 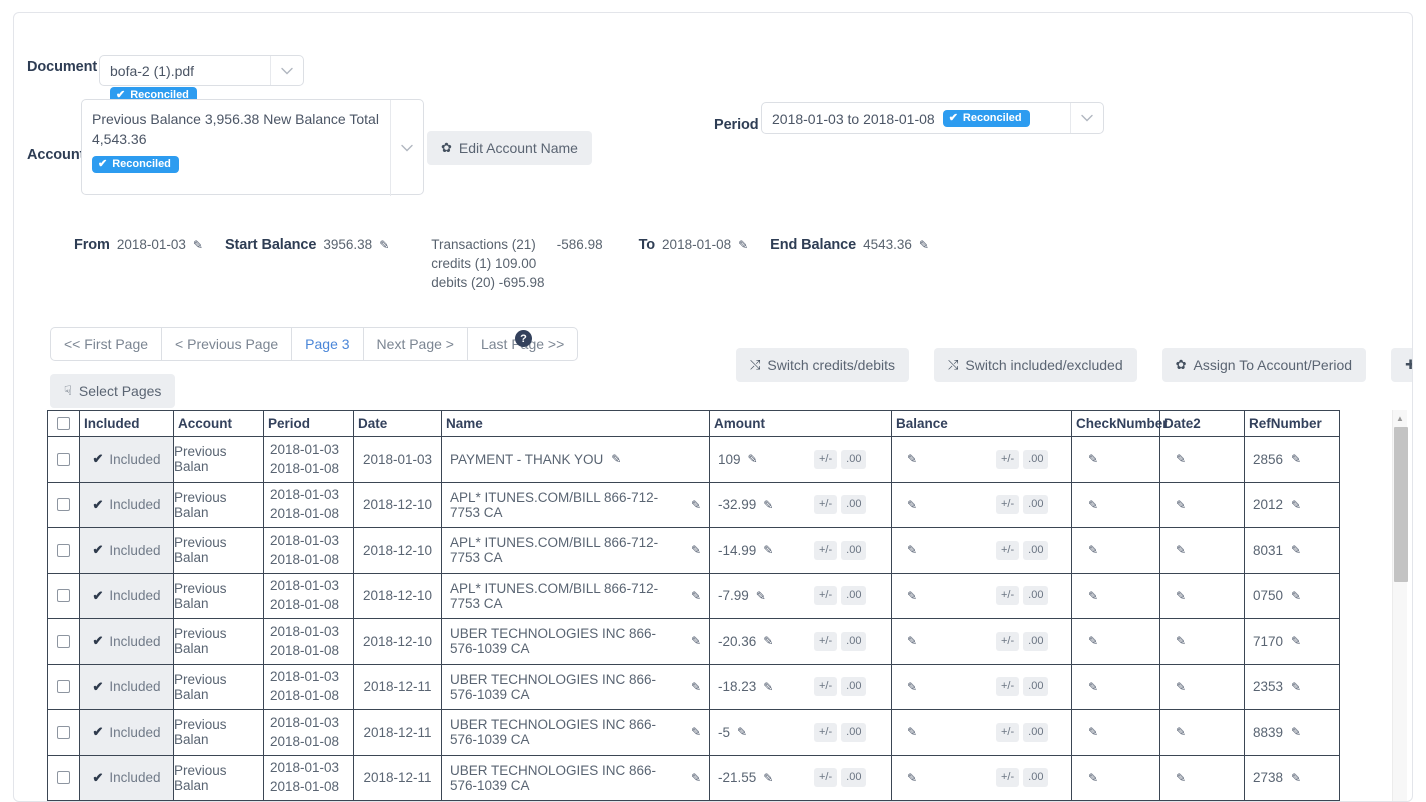 I want to click on switch-included-excluded-button: ⤭ Switch included/excluded, so click(x=1035, y=365).